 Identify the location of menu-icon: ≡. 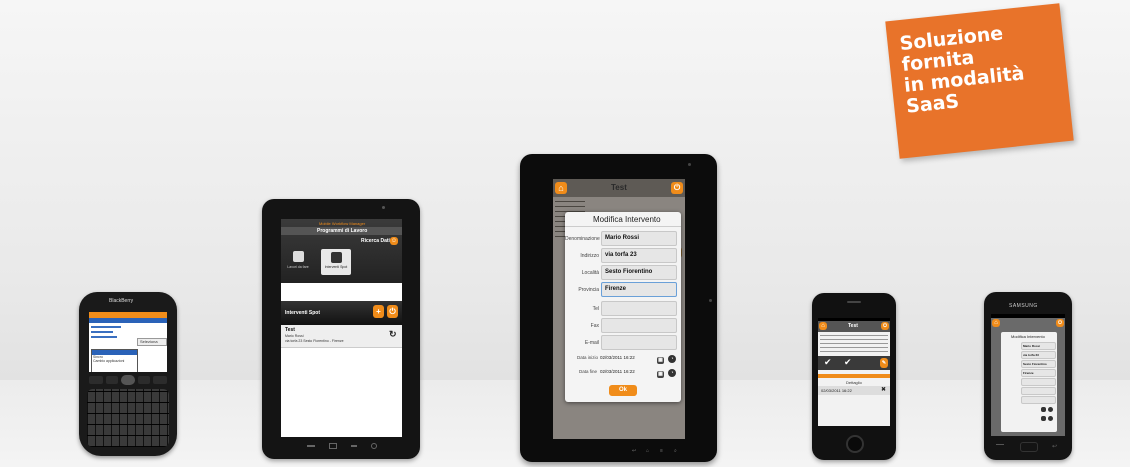
(661, 451).